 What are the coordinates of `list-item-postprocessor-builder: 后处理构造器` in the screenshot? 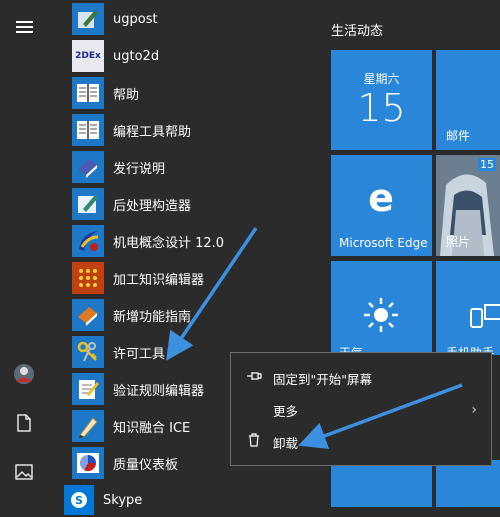 It's located at (182, 204).